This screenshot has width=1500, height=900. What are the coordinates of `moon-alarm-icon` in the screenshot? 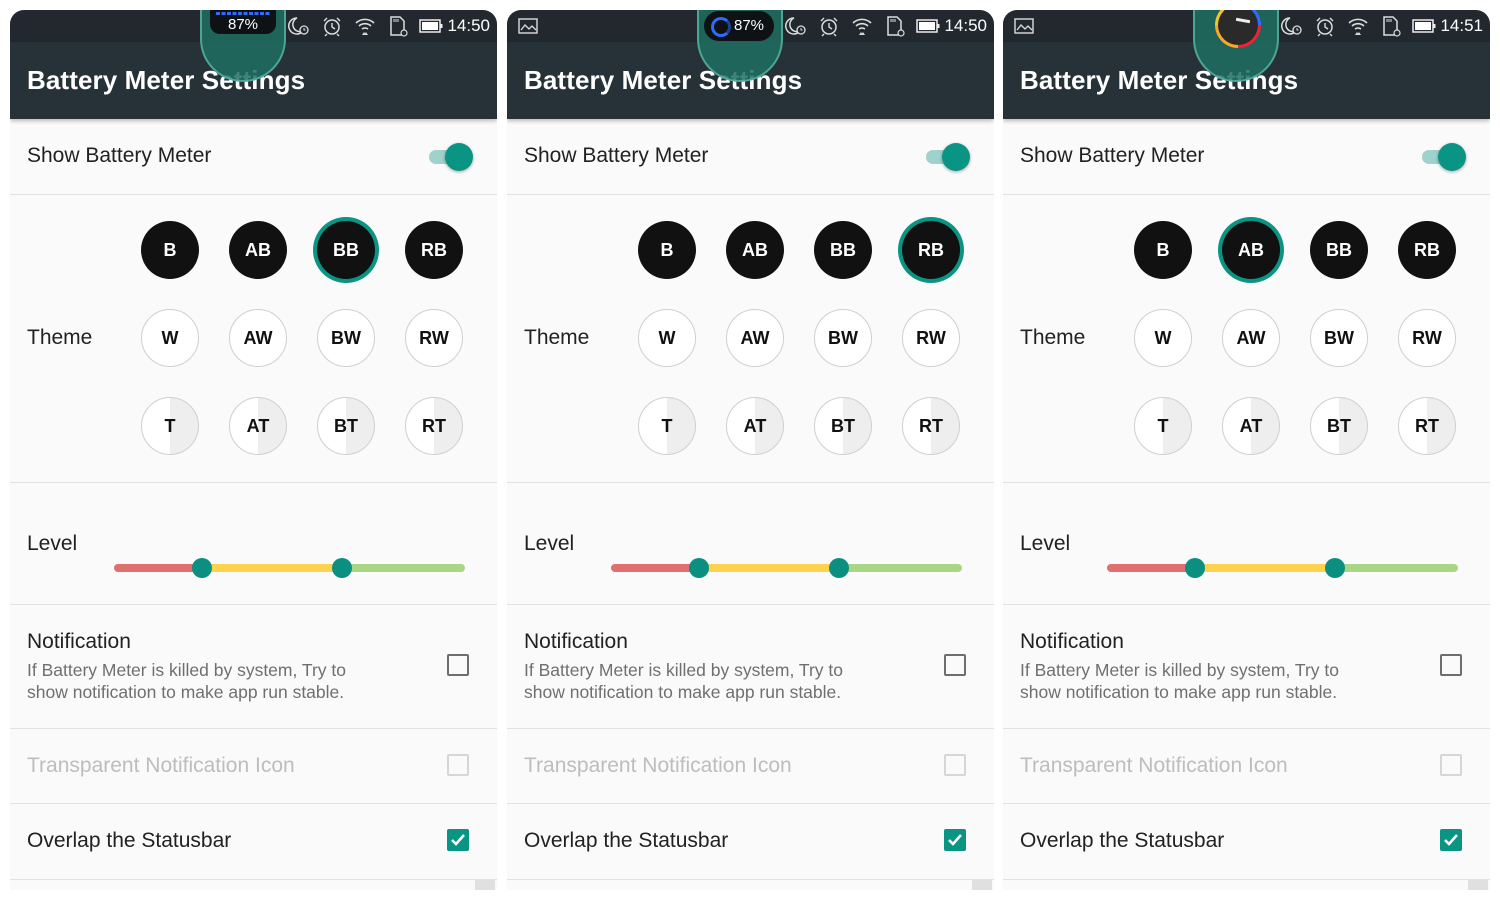 It's located at (796, 26).